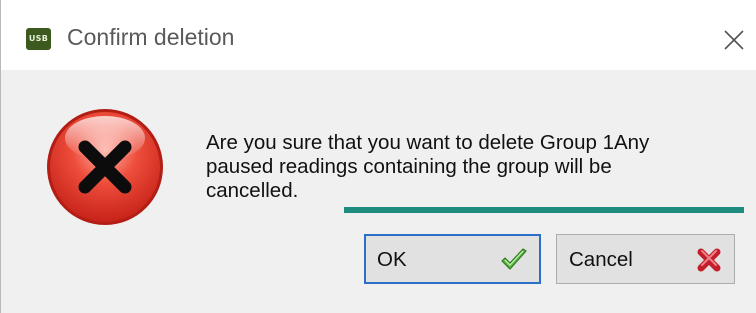 The image size is (756, 313). What do you see at coordinates (601, 259) in the screenshot?
I see `cancel-button-label: Cancel` at bounding box center [601, 259].